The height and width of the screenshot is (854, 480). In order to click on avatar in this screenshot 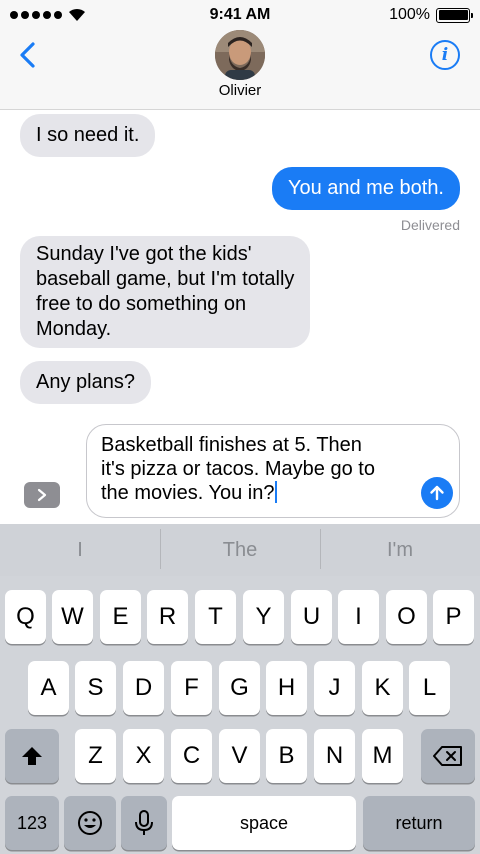, I will do `click(240, 55)`.